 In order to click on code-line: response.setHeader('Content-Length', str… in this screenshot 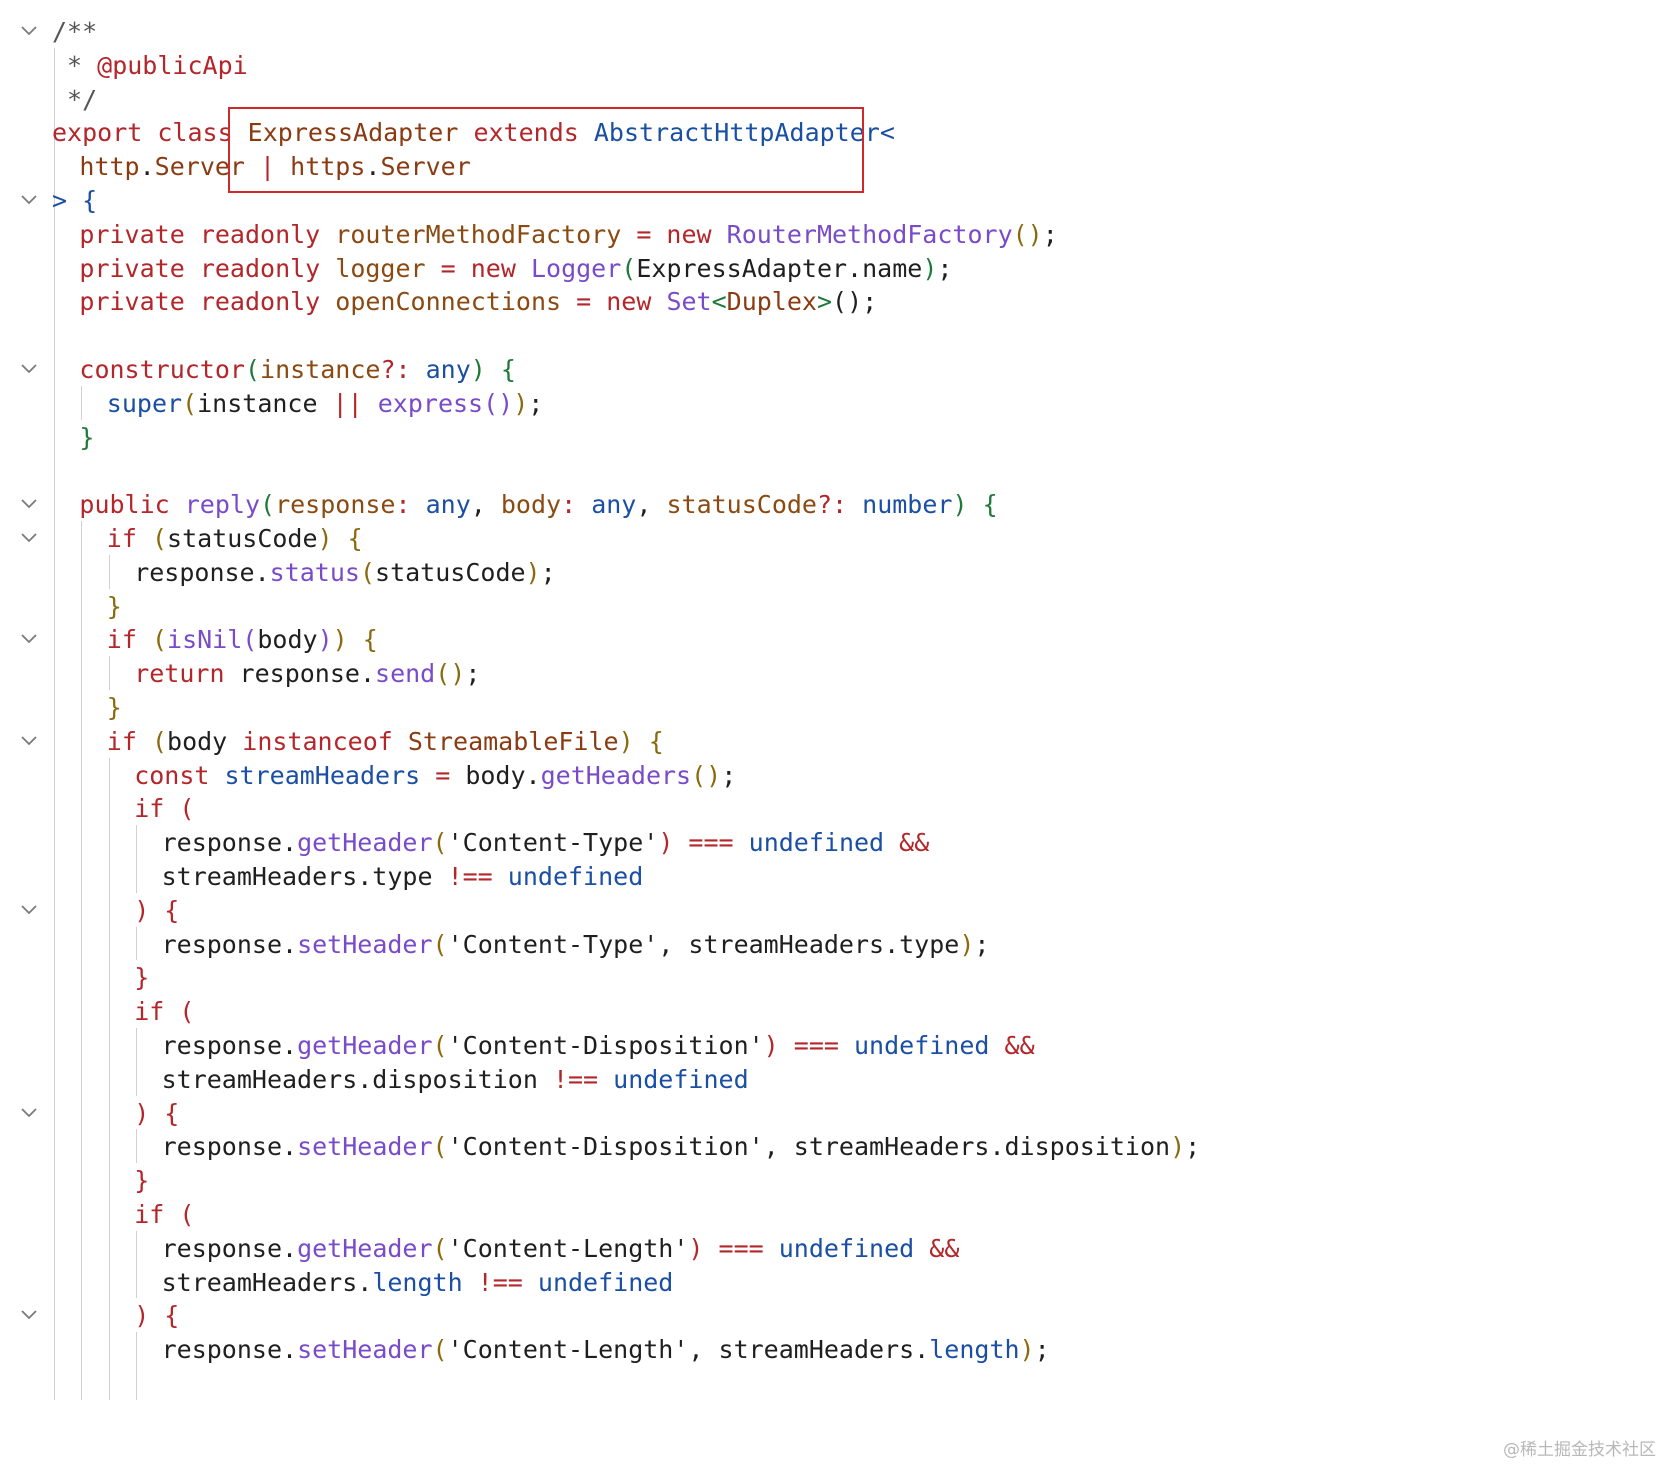, I will do `click(834, 1350)`.